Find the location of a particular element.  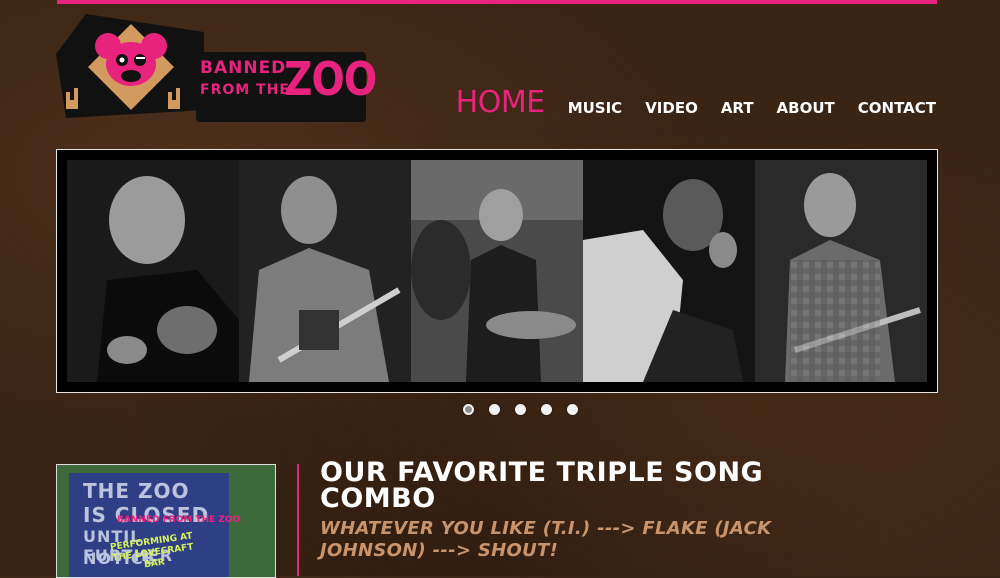

band-member-photo-vocalist is located at coordinates (669, 271).